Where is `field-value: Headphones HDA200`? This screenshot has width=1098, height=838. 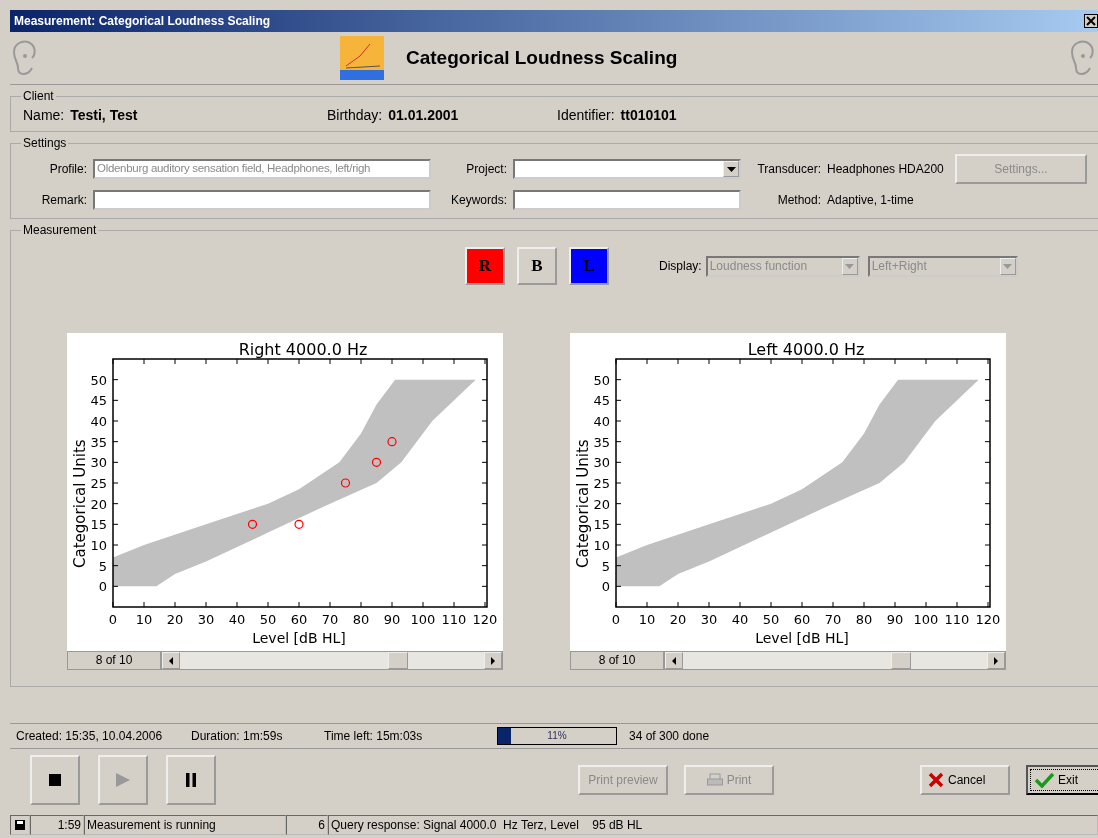
field-value: Headphones HDA200 is located at coordinates (885, 169).